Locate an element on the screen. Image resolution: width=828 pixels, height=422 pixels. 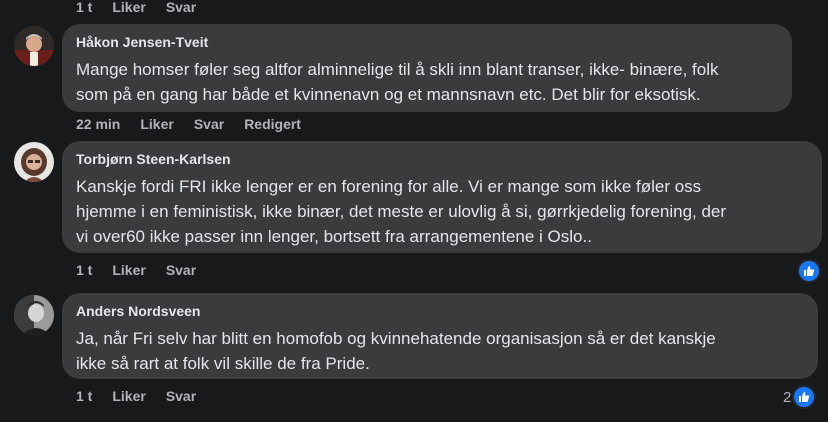
reaction-count: 2 is located at coordinates (787, 397).